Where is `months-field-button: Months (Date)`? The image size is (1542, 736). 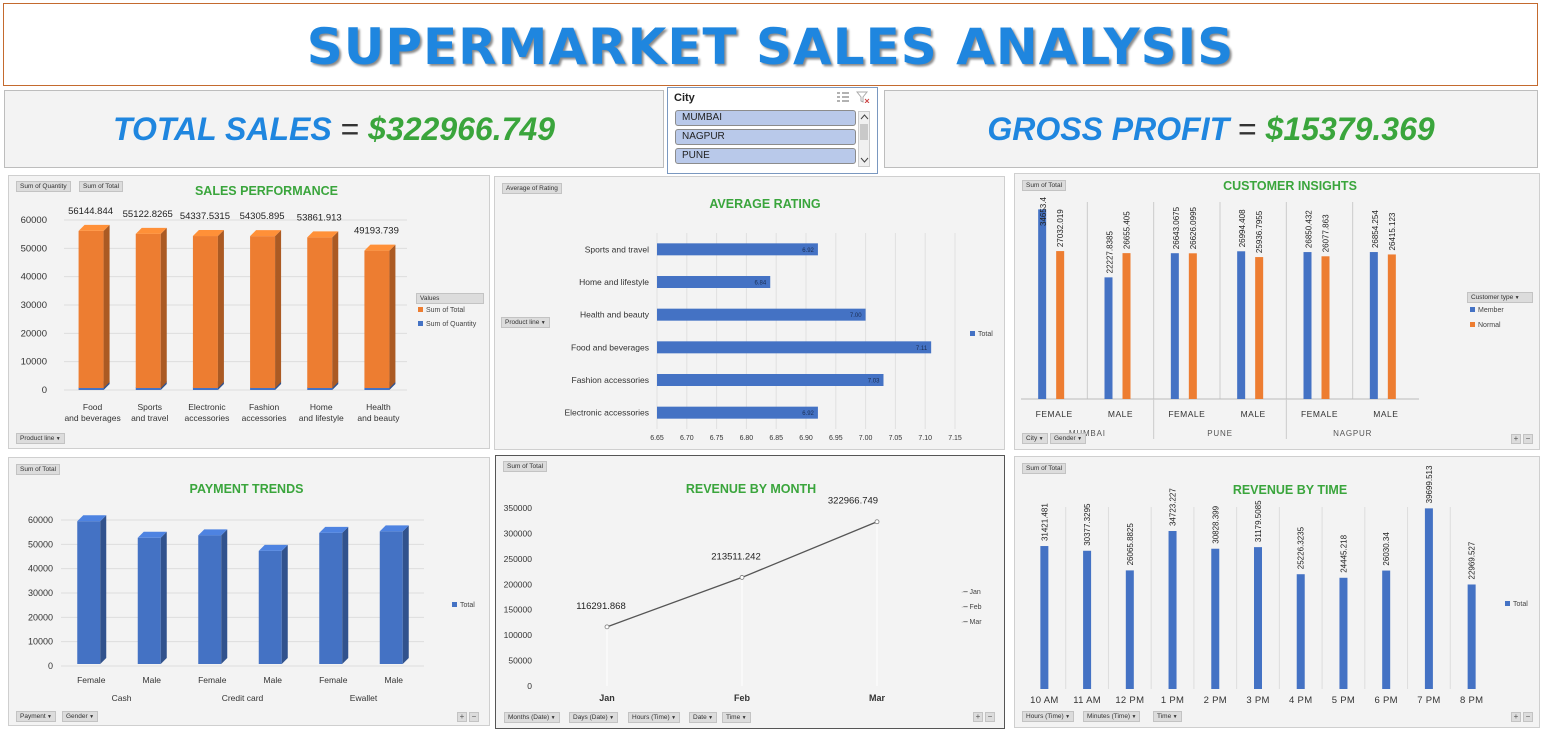
months-field-button: Months (Date) is located at coordinates (532, 717).